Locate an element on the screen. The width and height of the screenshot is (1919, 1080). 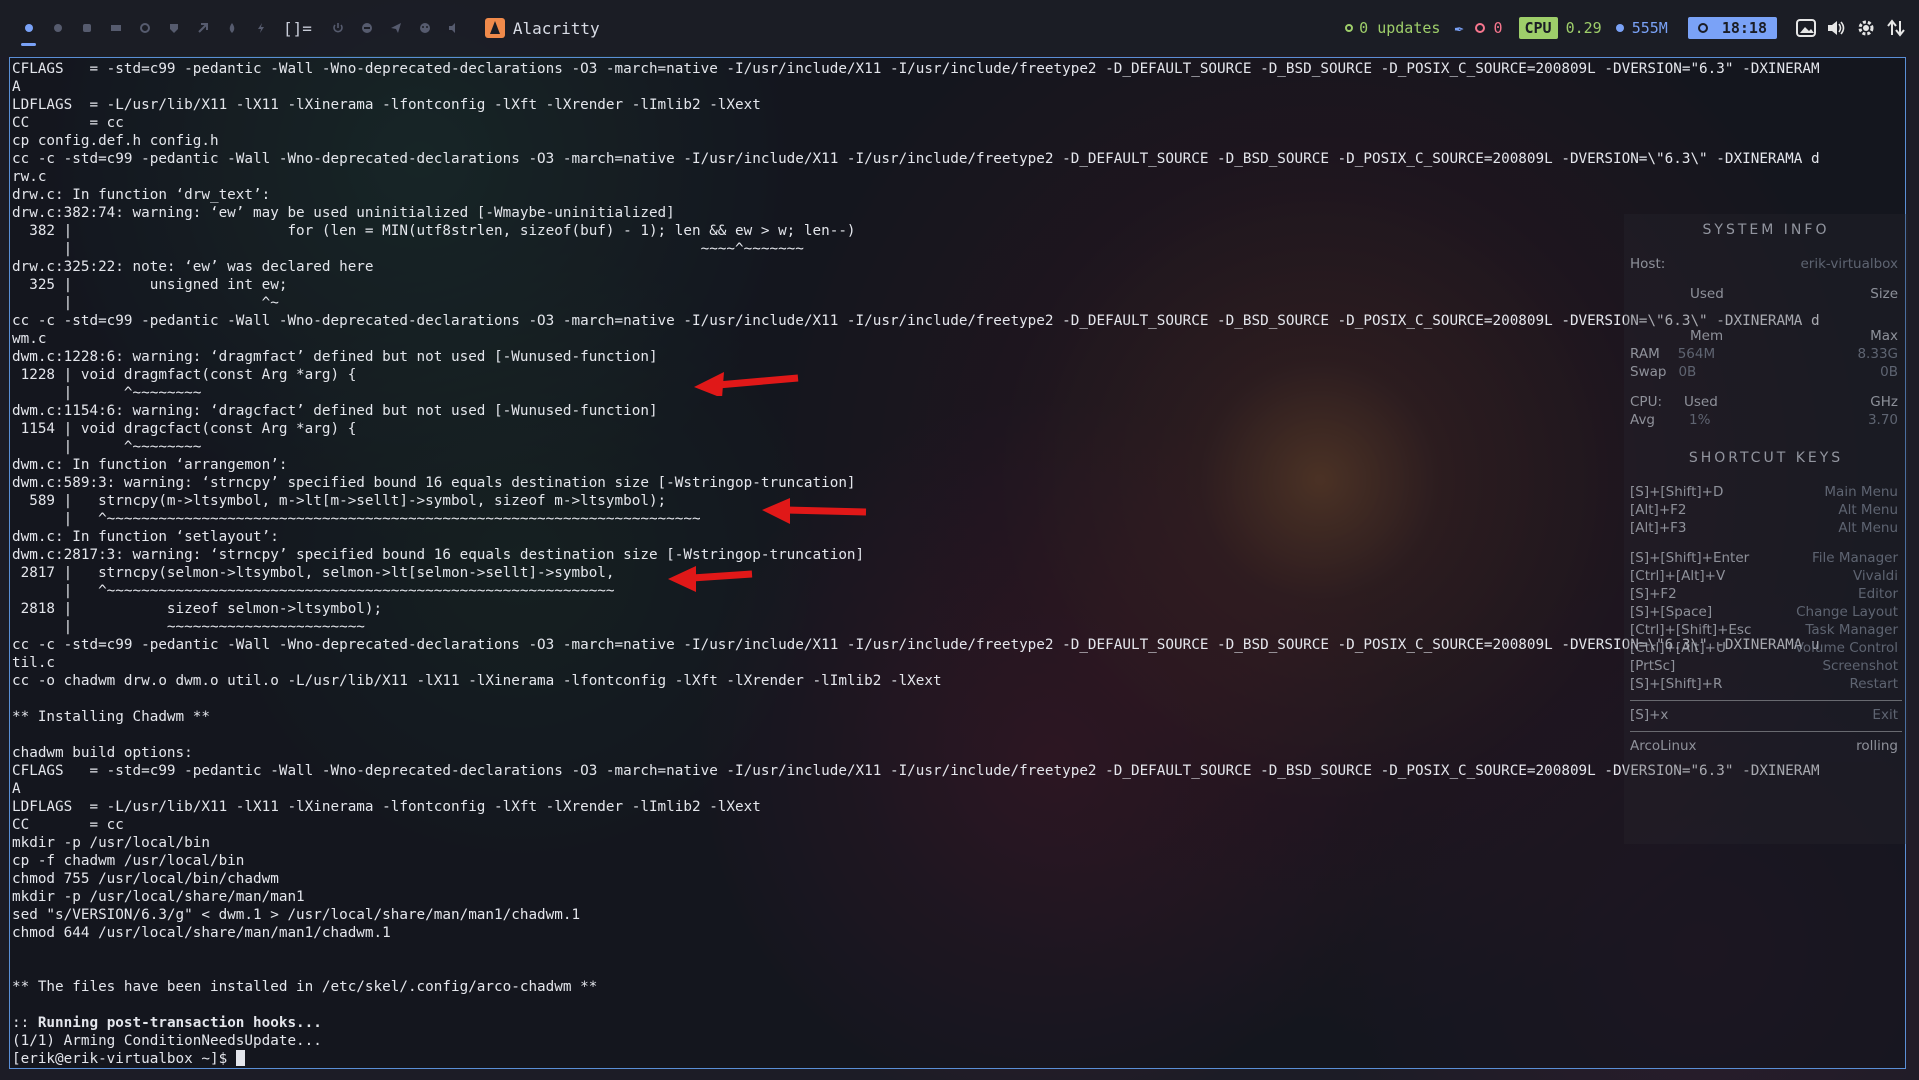
terminal-line: ** Installing Chadwm ** is located at coordinates (111, 717).